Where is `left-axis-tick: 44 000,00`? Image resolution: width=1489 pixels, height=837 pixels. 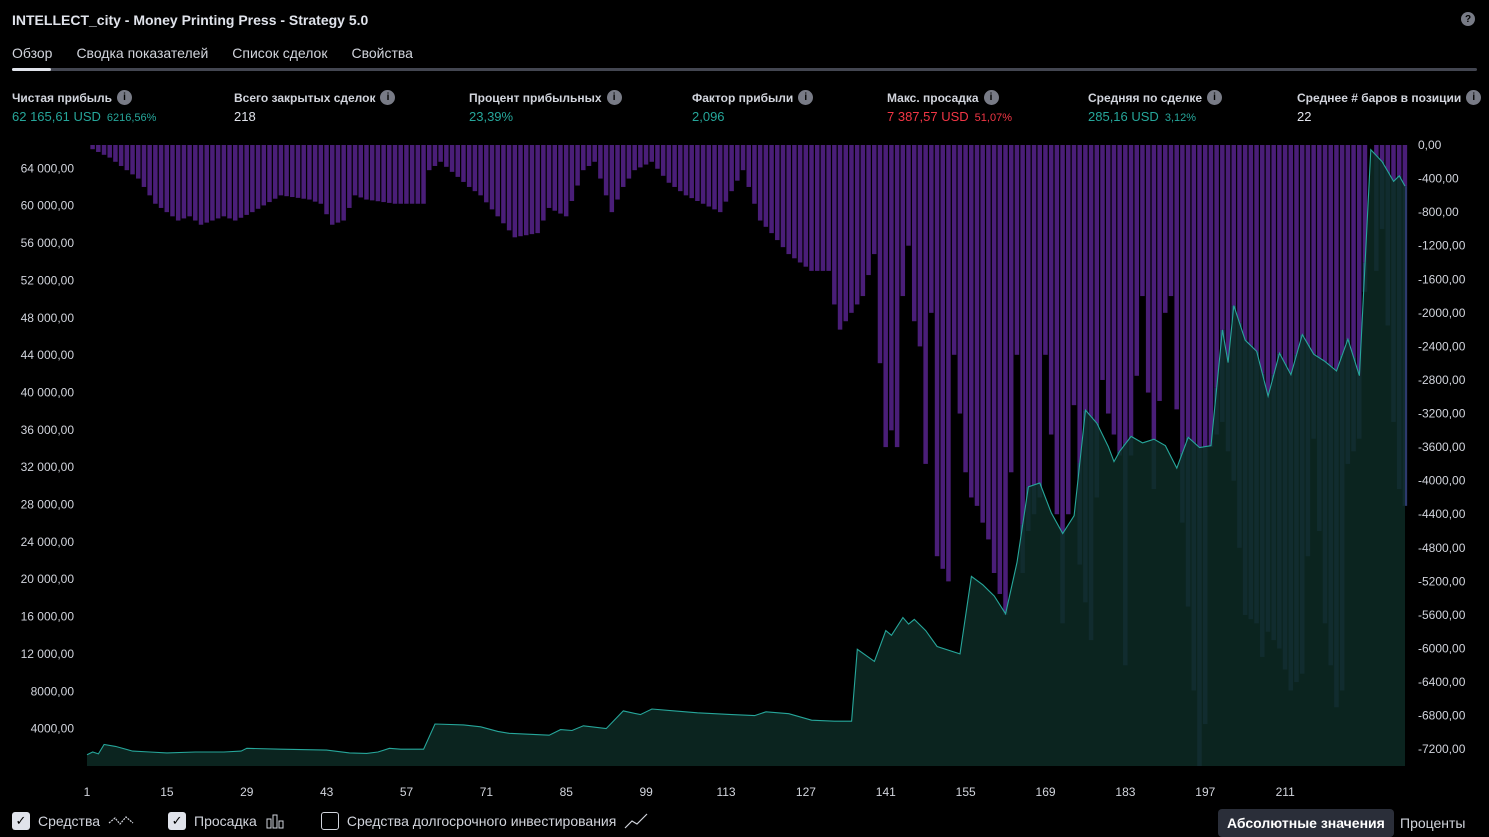 left-axis-tick: 44 000,00 is located at coordinates (48, 355).